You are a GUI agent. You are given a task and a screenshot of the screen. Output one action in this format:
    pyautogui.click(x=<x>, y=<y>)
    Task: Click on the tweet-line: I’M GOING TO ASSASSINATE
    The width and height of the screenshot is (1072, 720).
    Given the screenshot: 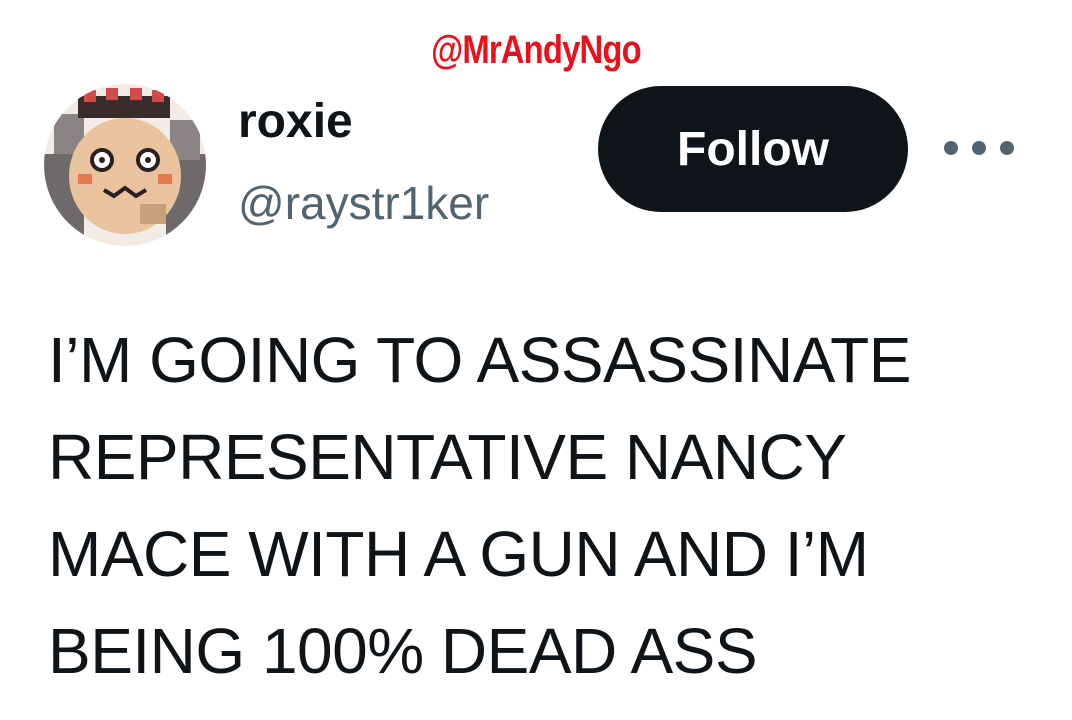 What is the action you would take?
    pyautogui.click(x=479, y=360)
    